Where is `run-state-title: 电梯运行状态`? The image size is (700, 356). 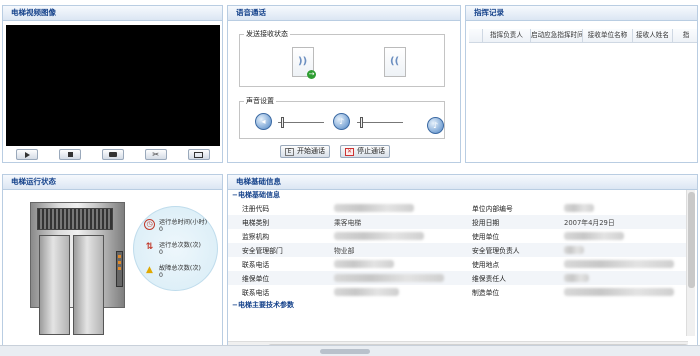
run-state-title: 电梯运行状态 is located at coordinates (112, 182).